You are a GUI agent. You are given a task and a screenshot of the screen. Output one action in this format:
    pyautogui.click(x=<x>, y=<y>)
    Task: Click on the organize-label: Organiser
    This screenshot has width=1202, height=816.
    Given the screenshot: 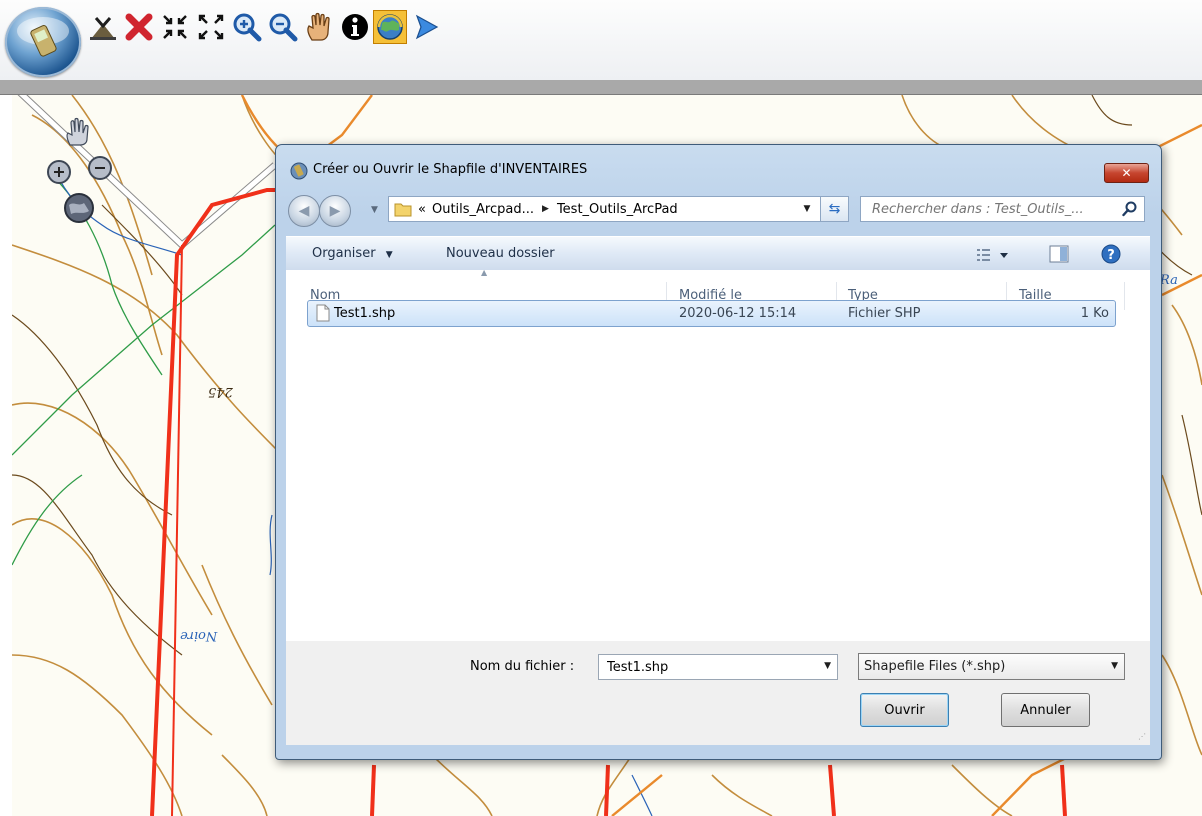 What is the action you would take?
    pyautogui.click(x=344, y=253)
    